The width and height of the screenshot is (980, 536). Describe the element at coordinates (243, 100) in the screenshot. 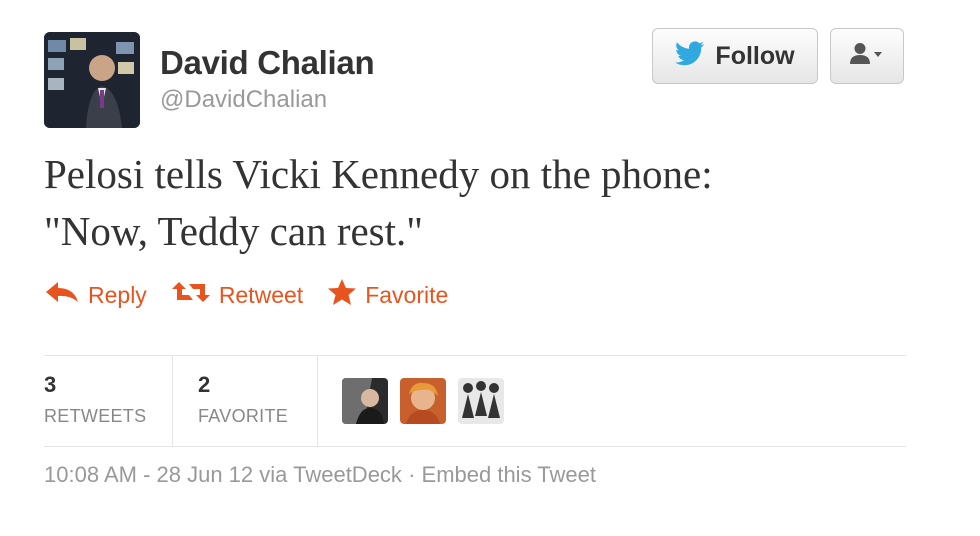

I see `user-handle: @DavidChalian` at that location.